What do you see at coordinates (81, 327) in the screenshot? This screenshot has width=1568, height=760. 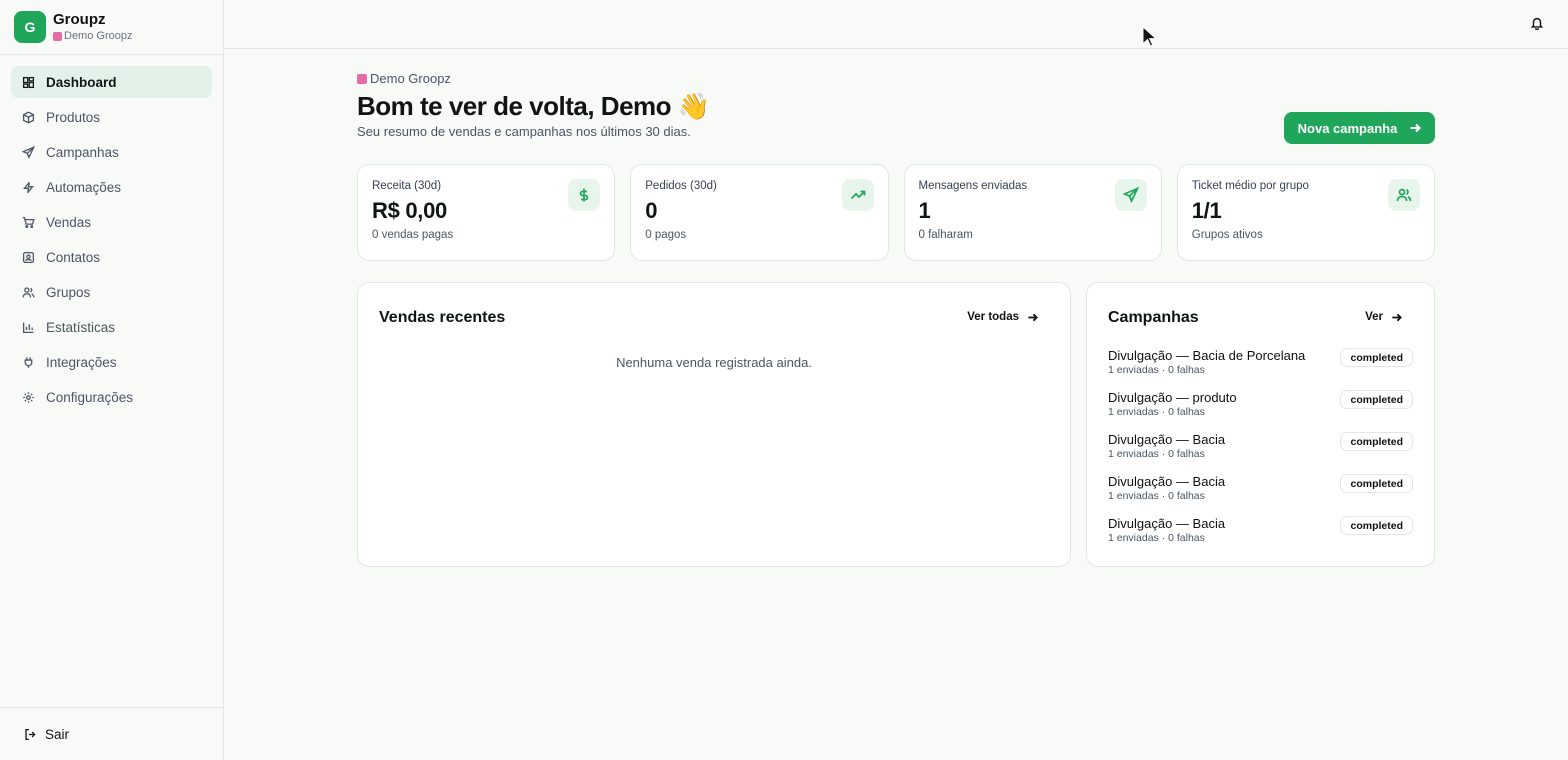 I see `sidebar-item-label: Estatísticas` at bounding box center [81, 327].